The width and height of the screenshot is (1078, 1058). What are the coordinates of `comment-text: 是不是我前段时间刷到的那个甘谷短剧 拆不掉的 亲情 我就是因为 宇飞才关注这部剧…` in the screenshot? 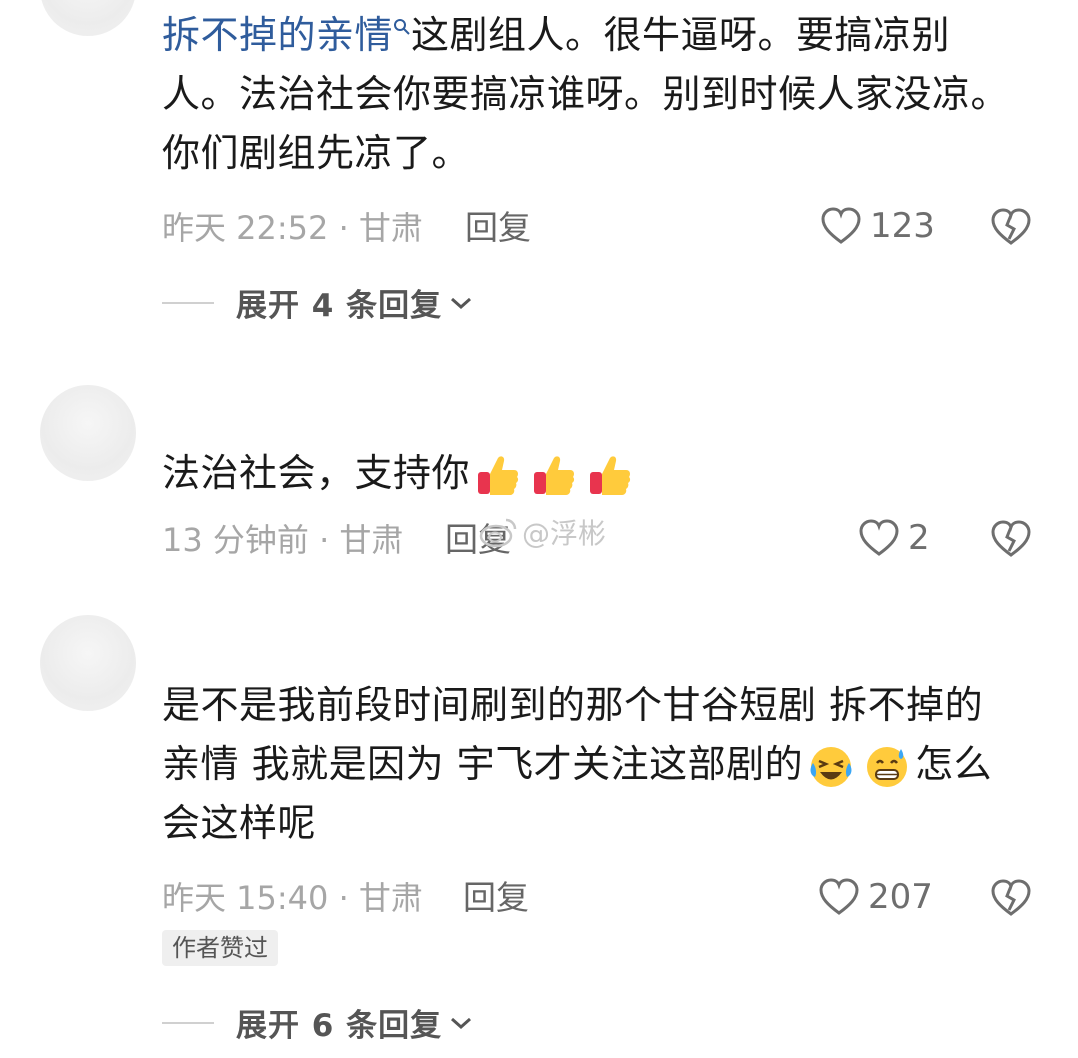 It's located at (577, 764).